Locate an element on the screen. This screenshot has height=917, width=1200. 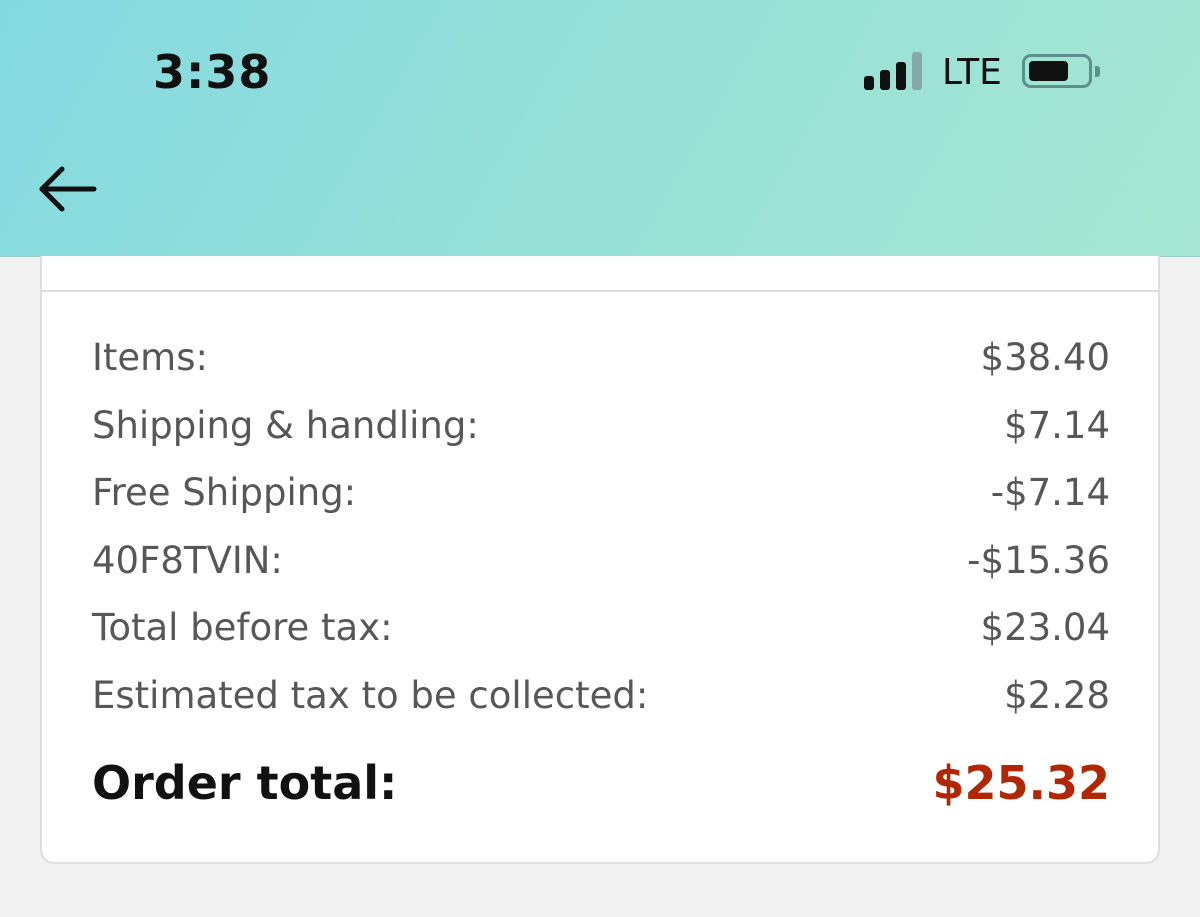
summary-row-value: -$15.36 is located at coordinates (1038, 560).